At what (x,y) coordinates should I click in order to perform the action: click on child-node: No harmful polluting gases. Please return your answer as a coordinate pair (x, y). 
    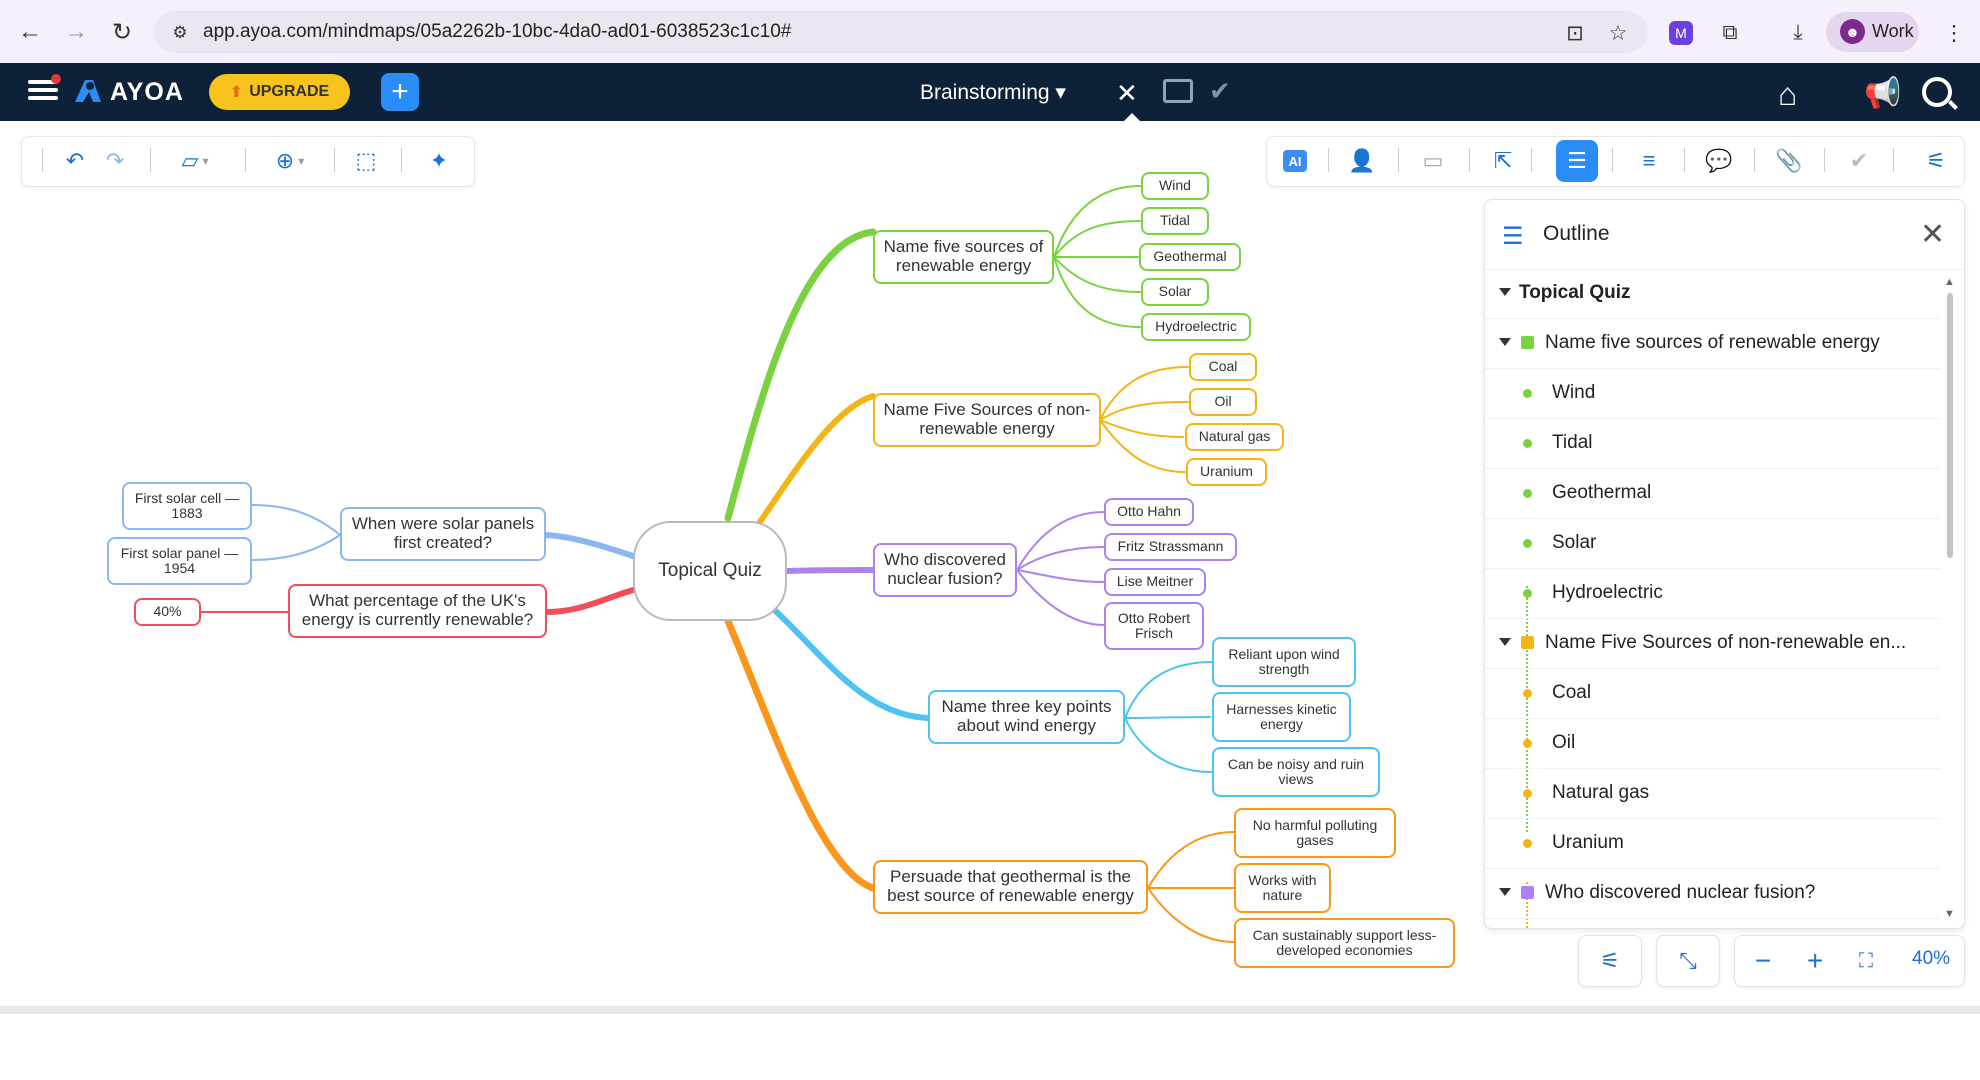
    Looking at the image, I should click on (1315, 833).